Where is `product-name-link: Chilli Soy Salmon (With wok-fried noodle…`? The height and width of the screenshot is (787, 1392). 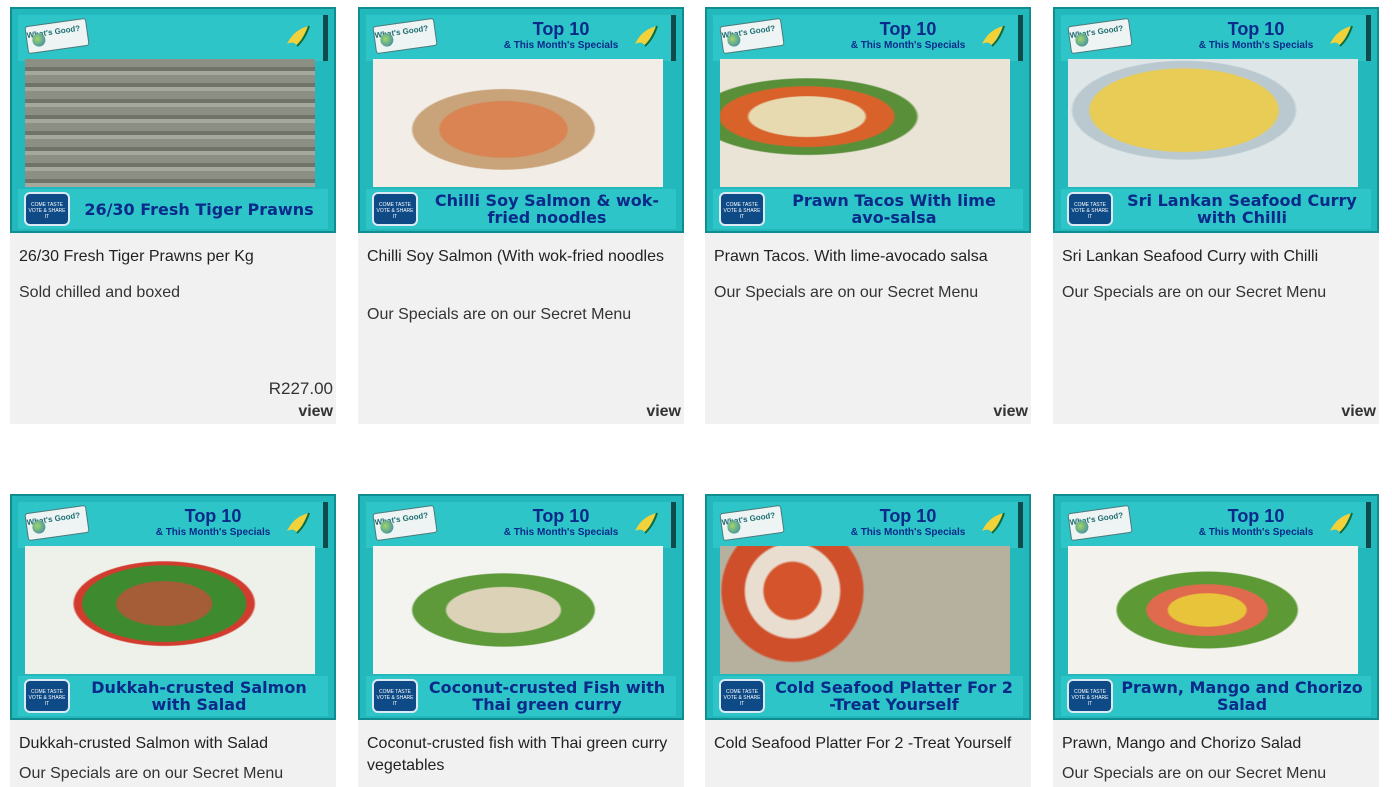
product-name-link: Chilli Soy Salmon (With wok-fried noodle… is located at coordinates (523, 257).